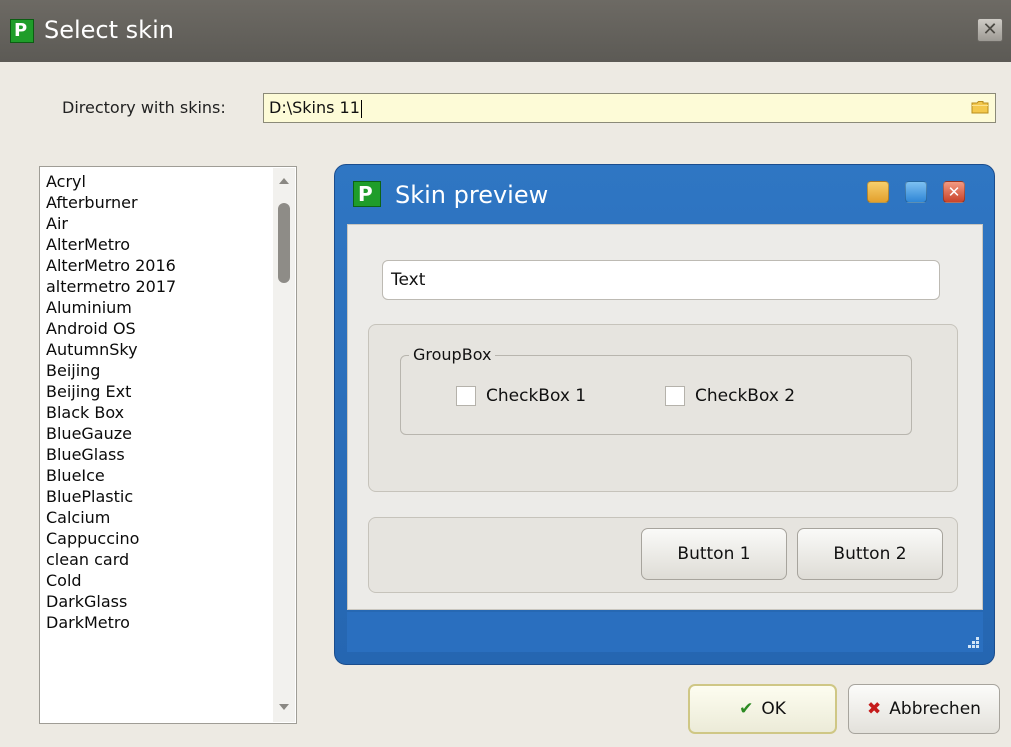 This screenshot has height=747, width=1011. Describe the element at coordinates (109, 30) in the screenshot. I see `window-title: Select skin` at that location.